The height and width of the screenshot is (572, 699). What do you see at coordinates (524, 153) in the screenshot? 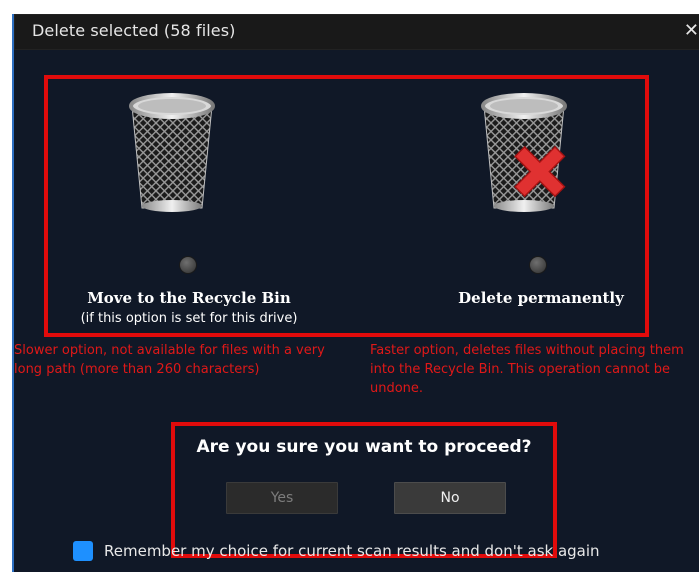
I see `recycle-bin-delete-icon` at bounding box center [524, 153].